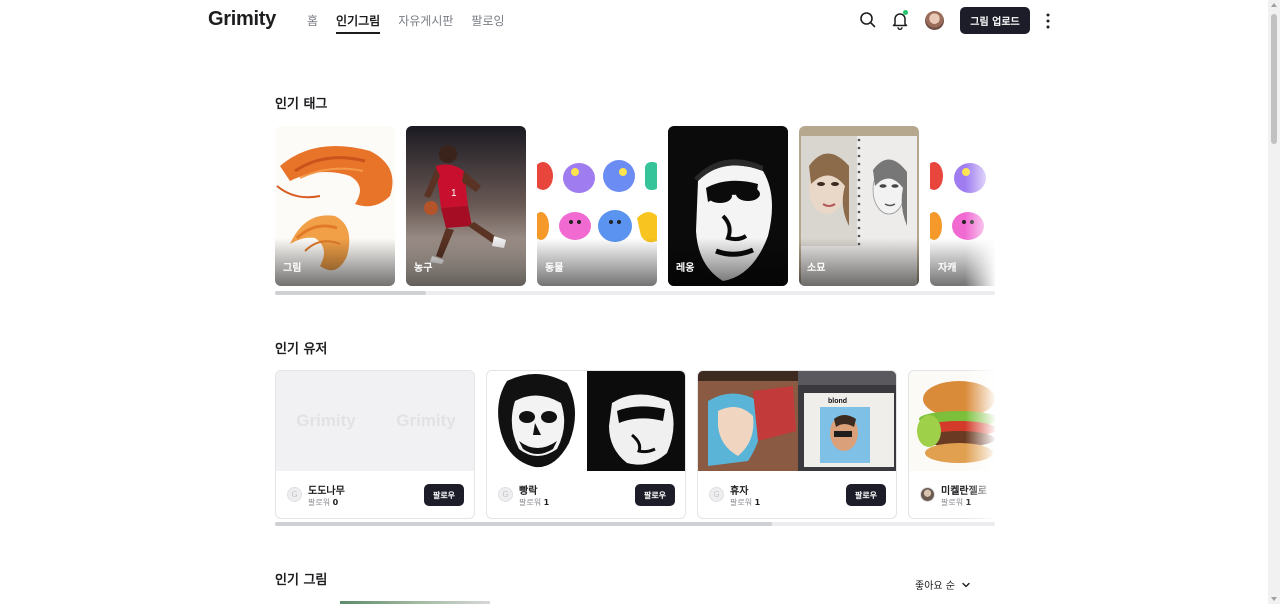 The image size is (1280, 604). Describe the element at coordinates (537, 421) in the screenshot. I see `joker-artwork-thumbnail` at that location.